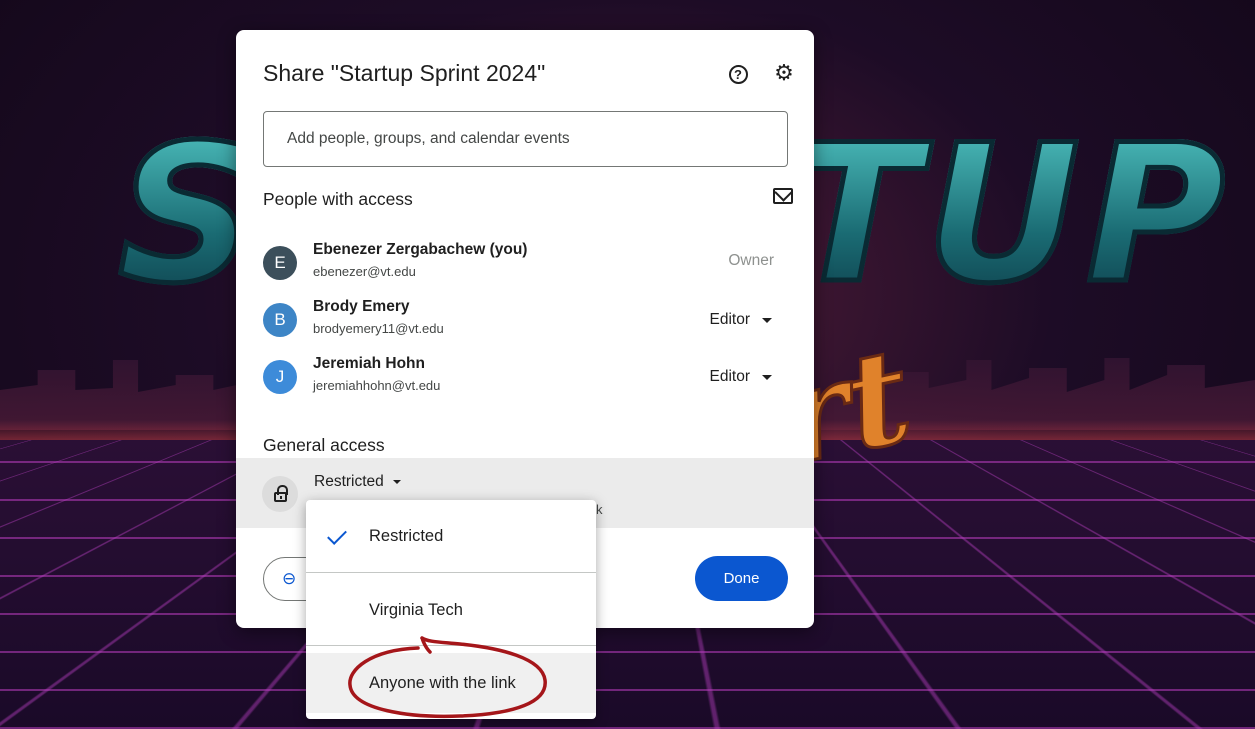  I want to click on general-access-value: Restricted, so click(349, 481).